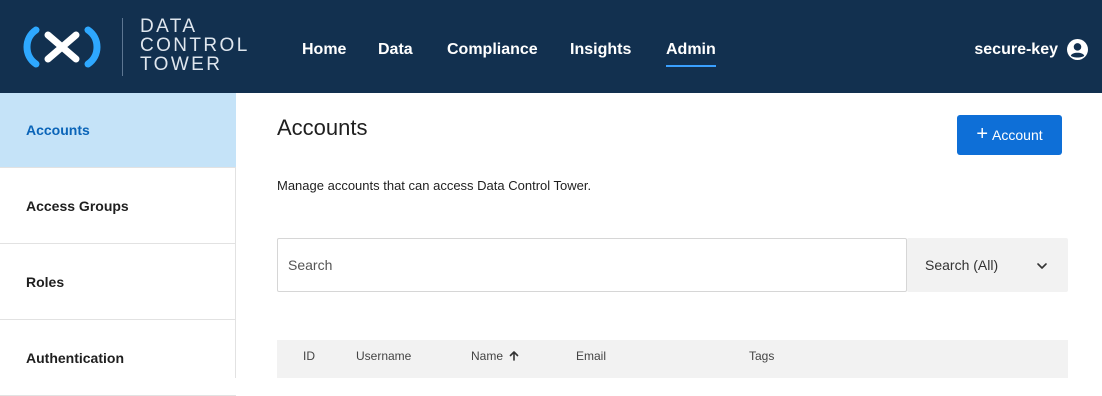  I want to click on nav-data: Data, so click(395, 50).